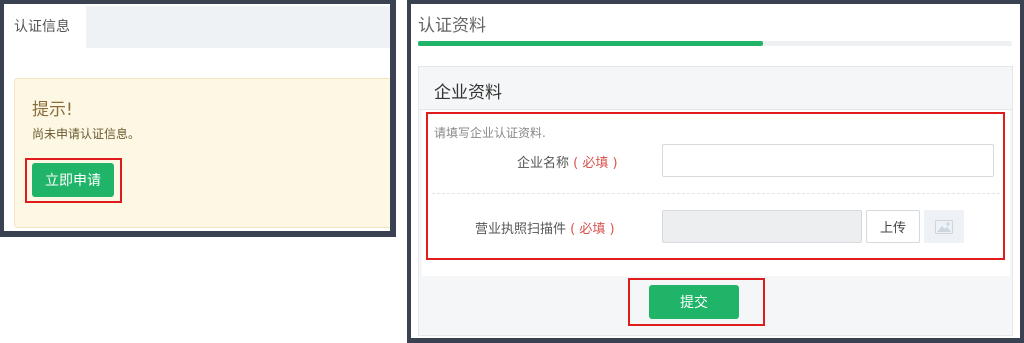 The width and height of the screenshot is (1024, 343). What do you see at coordinates (694, 302) in the screenshot?
I see `submit-button: 提交` at bounding box center [694, 302].